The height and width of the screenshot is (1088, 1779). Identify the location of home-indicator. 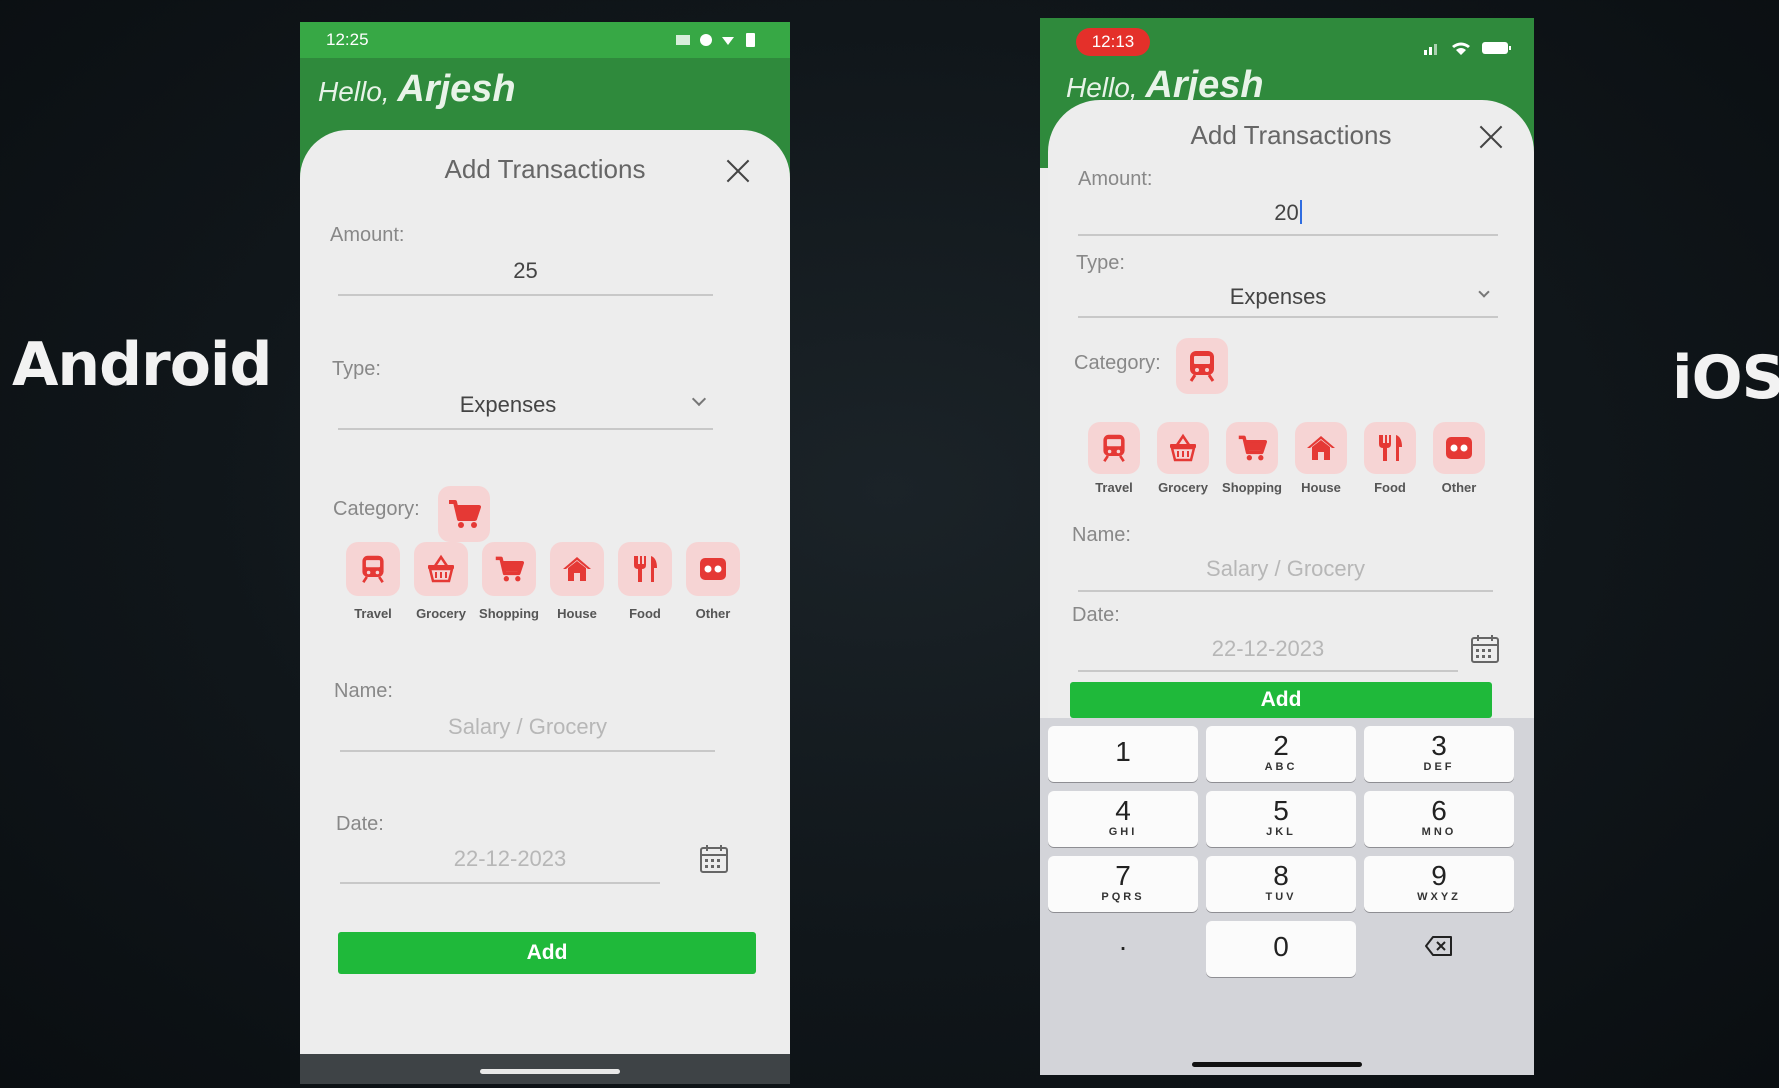
(1277, 1064).